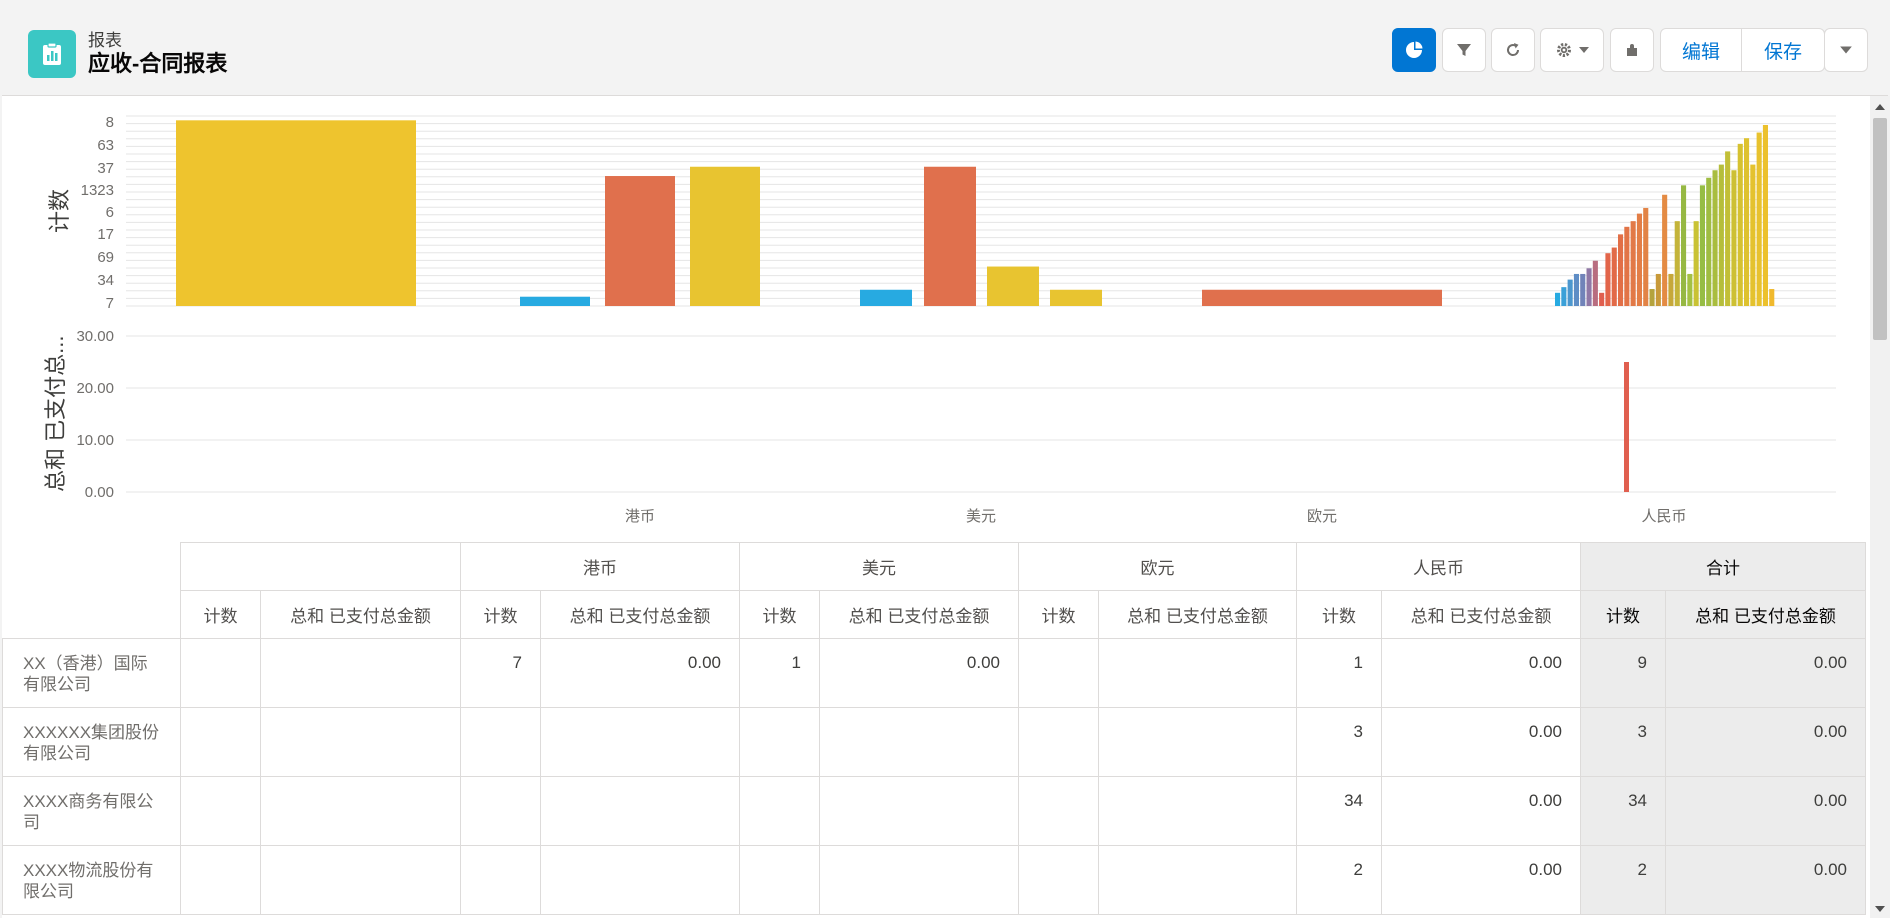 This screenshot has height=918, width=1890. Describe the element at coordinates (1880, 507) in the screenshot. I see `vertical-scrollbar` at that location.